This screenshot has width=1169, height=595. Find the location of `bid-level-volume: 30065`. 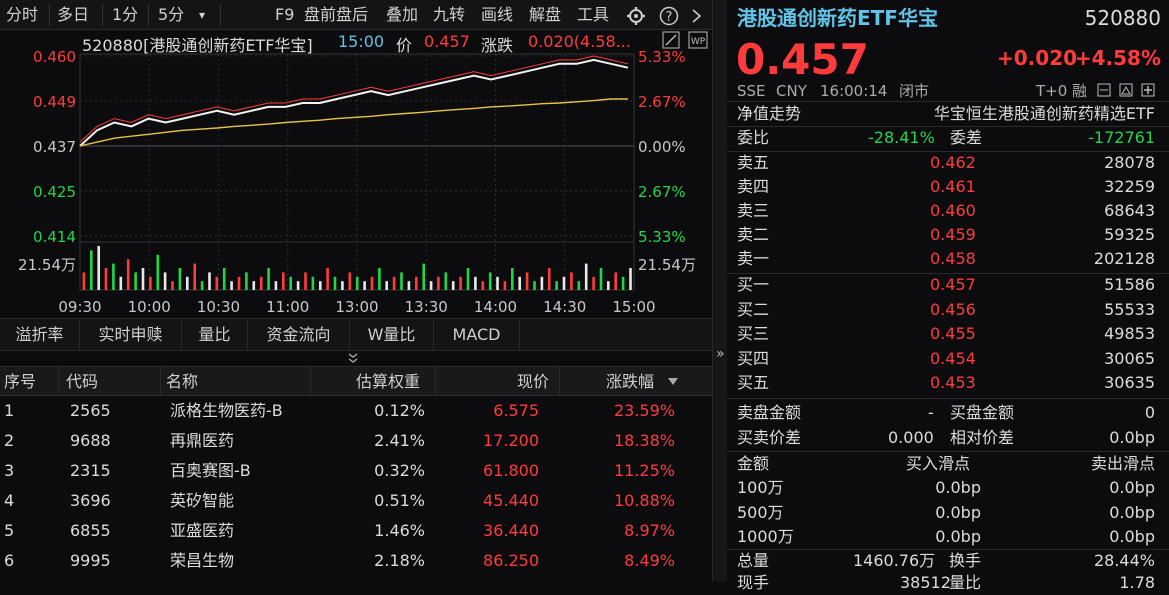

bid-level-volume: 30065 is located at coordinates (1129, 358).